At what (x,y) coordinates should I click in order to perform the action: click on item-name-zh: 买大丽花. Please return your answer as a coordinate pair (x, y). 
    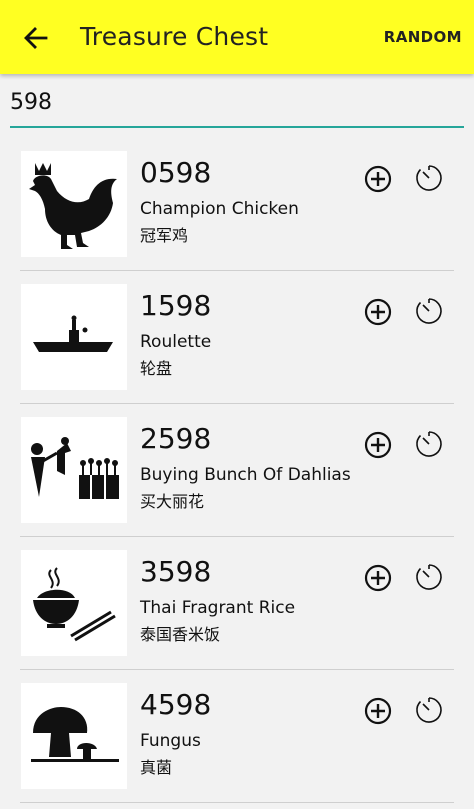
    Looking at the image, I should click on (172, 501).